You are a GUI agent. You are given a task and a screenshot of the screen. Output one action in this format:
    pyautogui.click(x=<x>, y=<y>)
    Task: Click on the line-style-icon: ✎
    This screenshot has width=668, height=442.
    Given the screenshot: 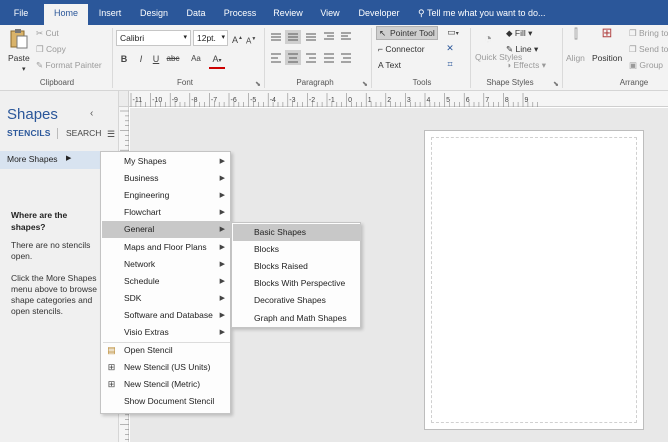 What is the action you would take?
    pyautogui.click(x=510, y=49)
    